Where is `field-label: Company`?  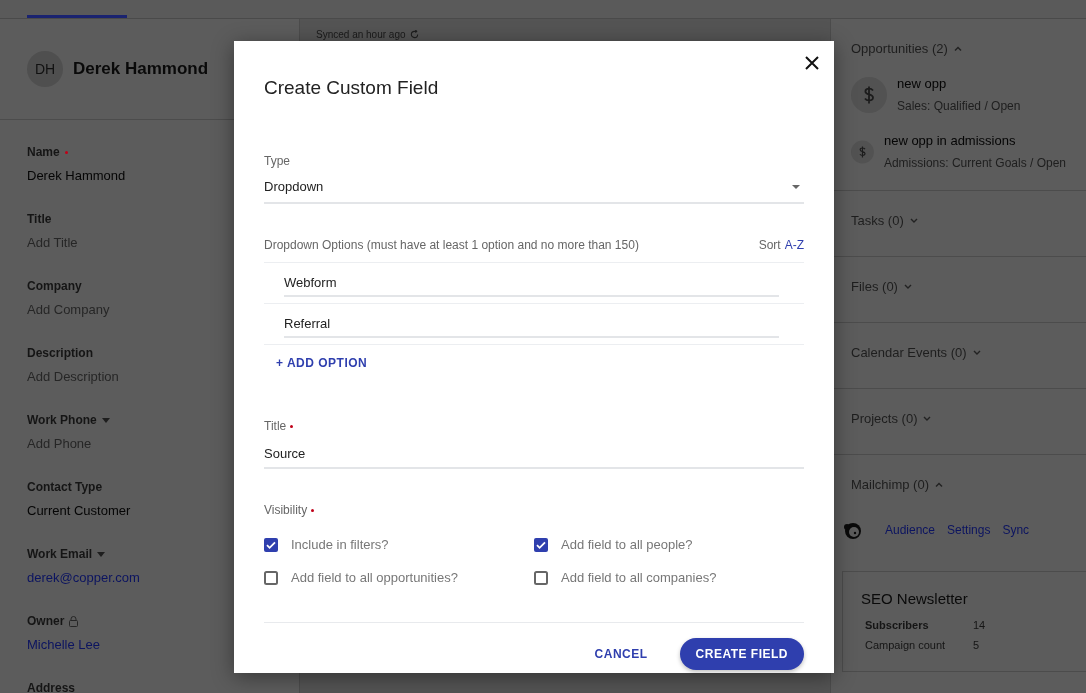 field-label: Company is located at coordinates (54, 286).